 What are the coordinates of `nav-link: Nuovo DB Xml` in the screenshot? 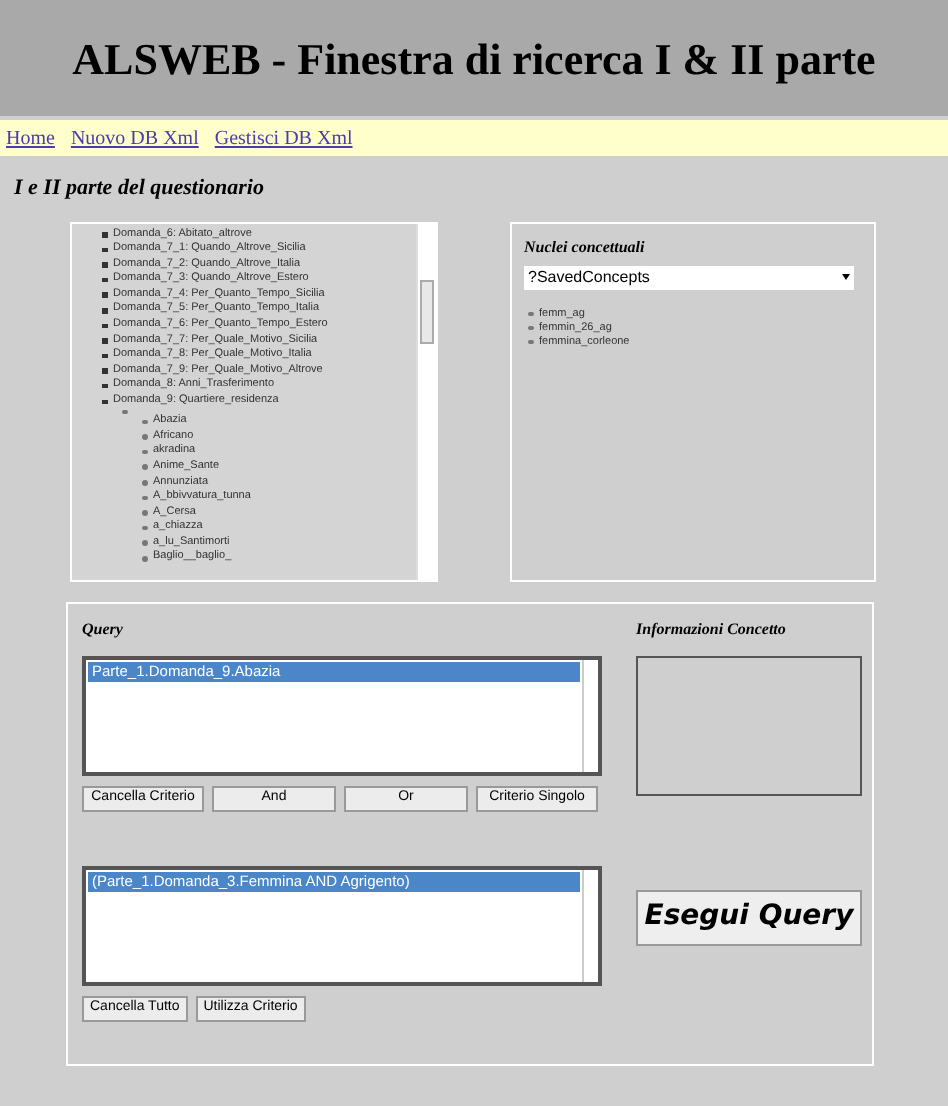 It's located at (134, 138).